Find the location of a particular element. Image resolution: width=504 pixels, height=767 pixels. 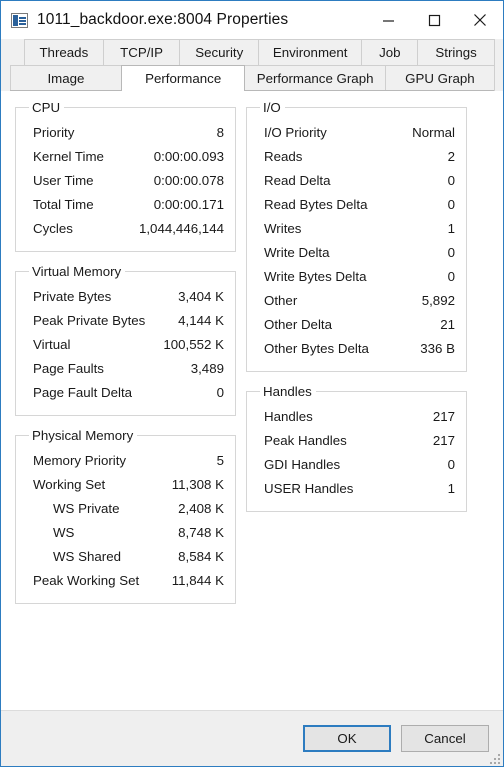

metric-row: WS 8,748 K is located at coordinates (125, 533).